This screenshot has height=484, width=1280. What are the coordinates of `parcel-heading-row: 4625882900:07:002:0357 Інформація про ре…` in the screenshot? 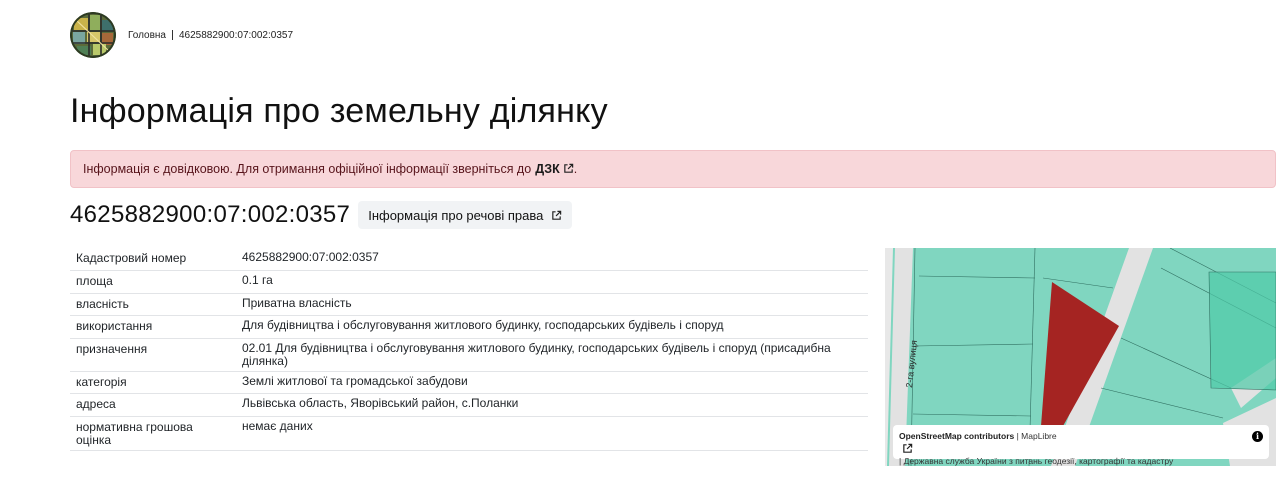 It's located at (321, 215).